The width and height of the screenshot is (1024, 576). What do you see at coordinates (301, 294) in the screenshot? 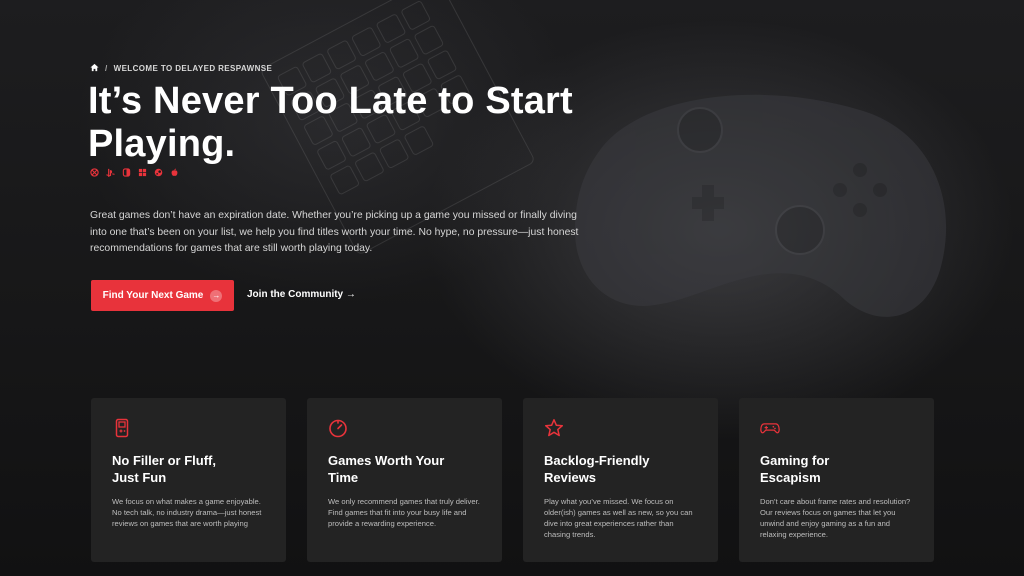
I see `join-community-link: Join the Community →` at bounding box center [301, 294].